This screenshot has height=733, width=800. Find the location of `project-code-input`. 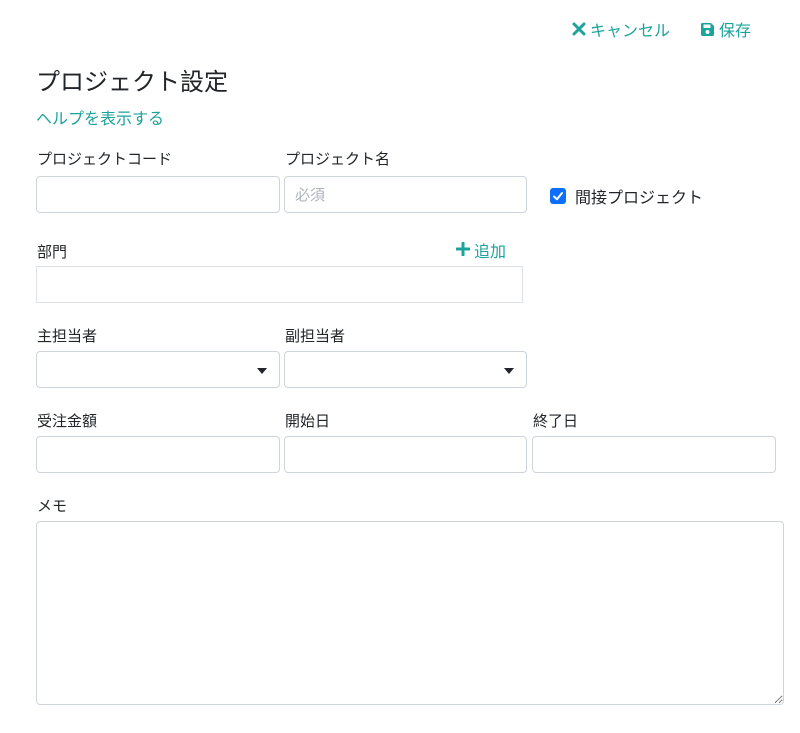

project-code-input is located at coordinates (158, 194).